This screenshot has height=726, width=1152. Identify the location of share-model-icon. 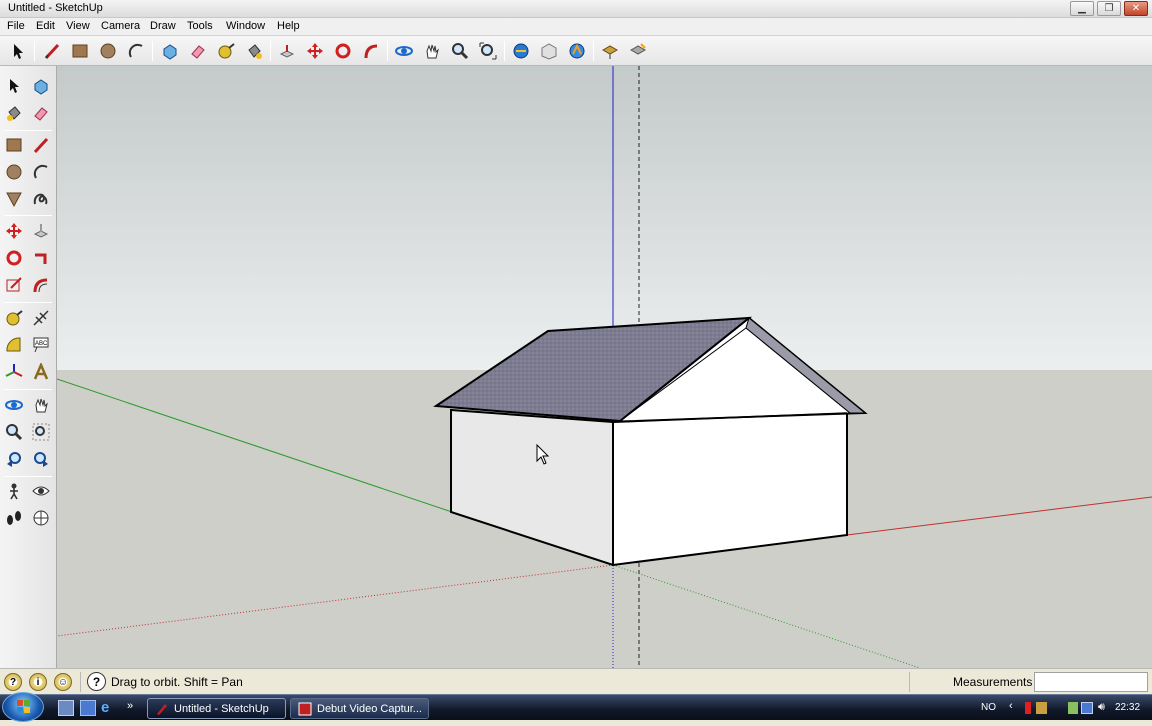
(549, 51).